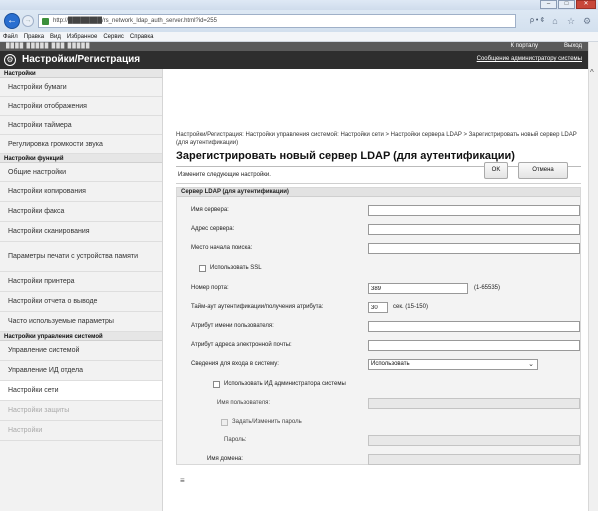 Image resolution: width=598 pixels, height=511 pixels. What do you see at coordinates (48, 46) in the screenshot?
I see `device-info: ████ █████ ███ █████` at bounding box center [48, 46].